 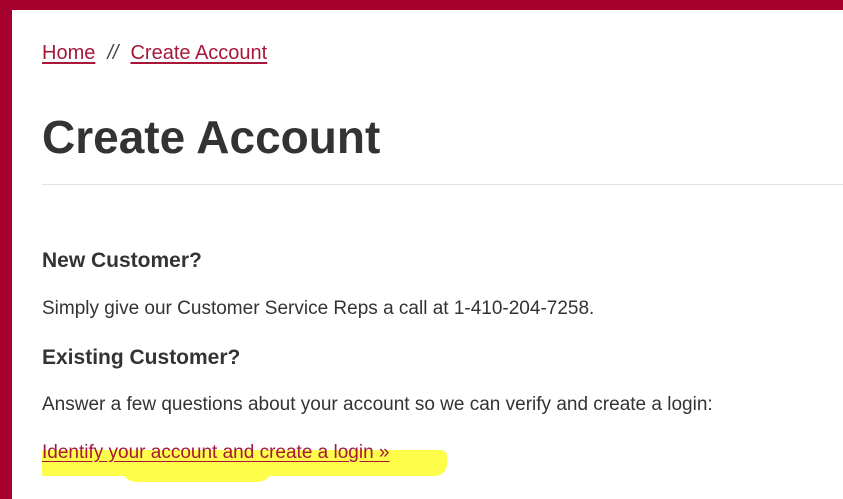 What do you see at coordinates (122, 260) in the screenshot?
I see `new-customer-heading: New Customer?` at bounding box center [122, 260].